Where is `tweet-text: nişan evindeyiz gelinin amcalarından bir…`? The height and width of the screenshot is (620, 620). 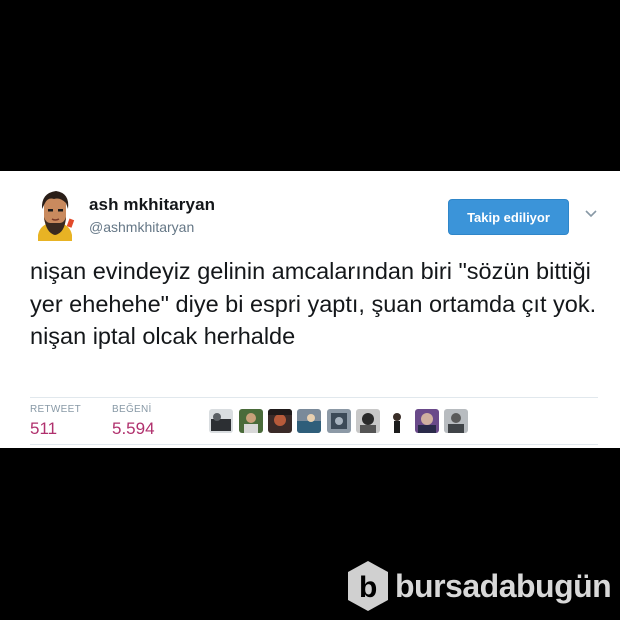
tweet-text: nişan evindeyiz gelinin amcalarından bir… is located at coordinates (313, 303).